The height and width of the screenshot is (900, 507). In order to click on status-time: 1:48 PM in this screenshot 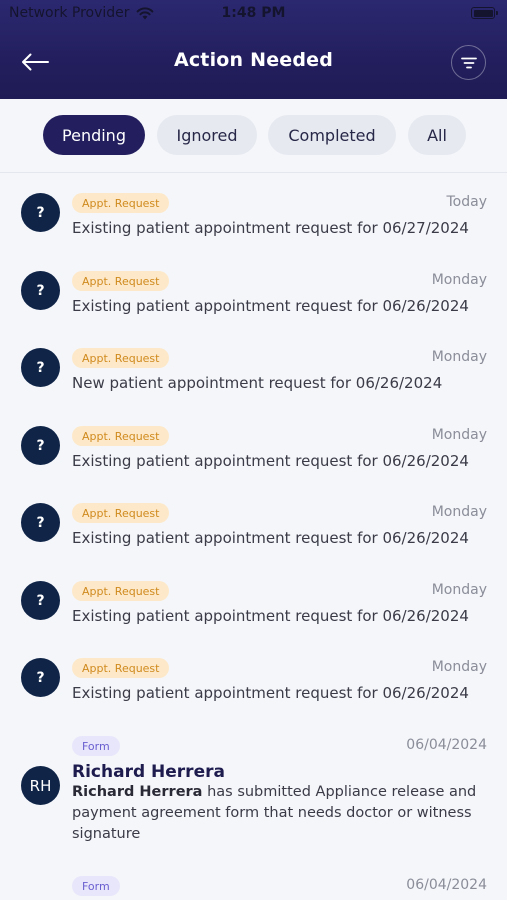, I will do `click(253, 13)`.